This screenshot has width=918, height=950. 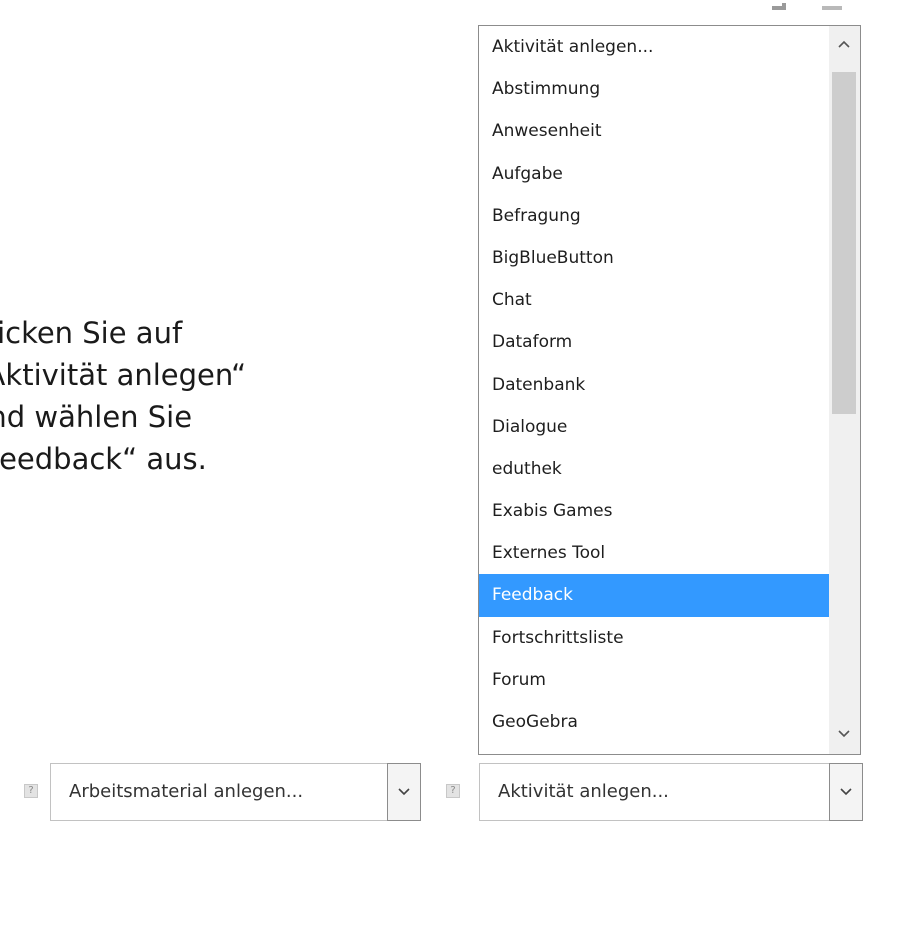 What do you see at coordinates (666, 469) in the screenshot?
I see `dropdown-option: eduthek` at bounding box center [666, 469].